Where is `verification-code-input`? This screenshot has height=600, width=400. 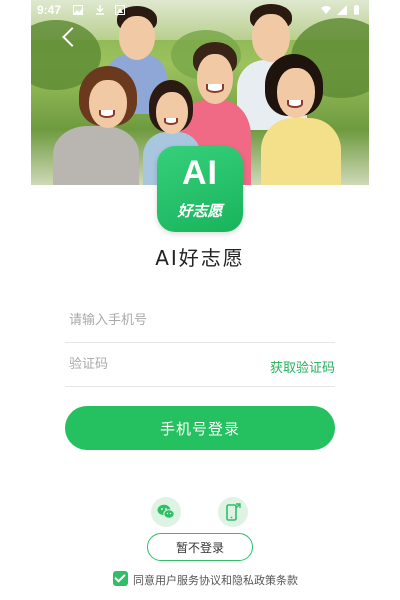 verification-code-input is located at coordinates (159, 364).